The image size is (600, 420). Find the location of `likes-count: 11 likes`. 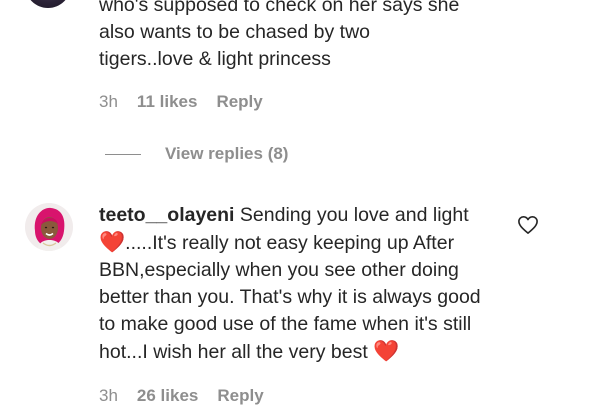

likes-count: 11 likes is located at coordinates (167, 102).